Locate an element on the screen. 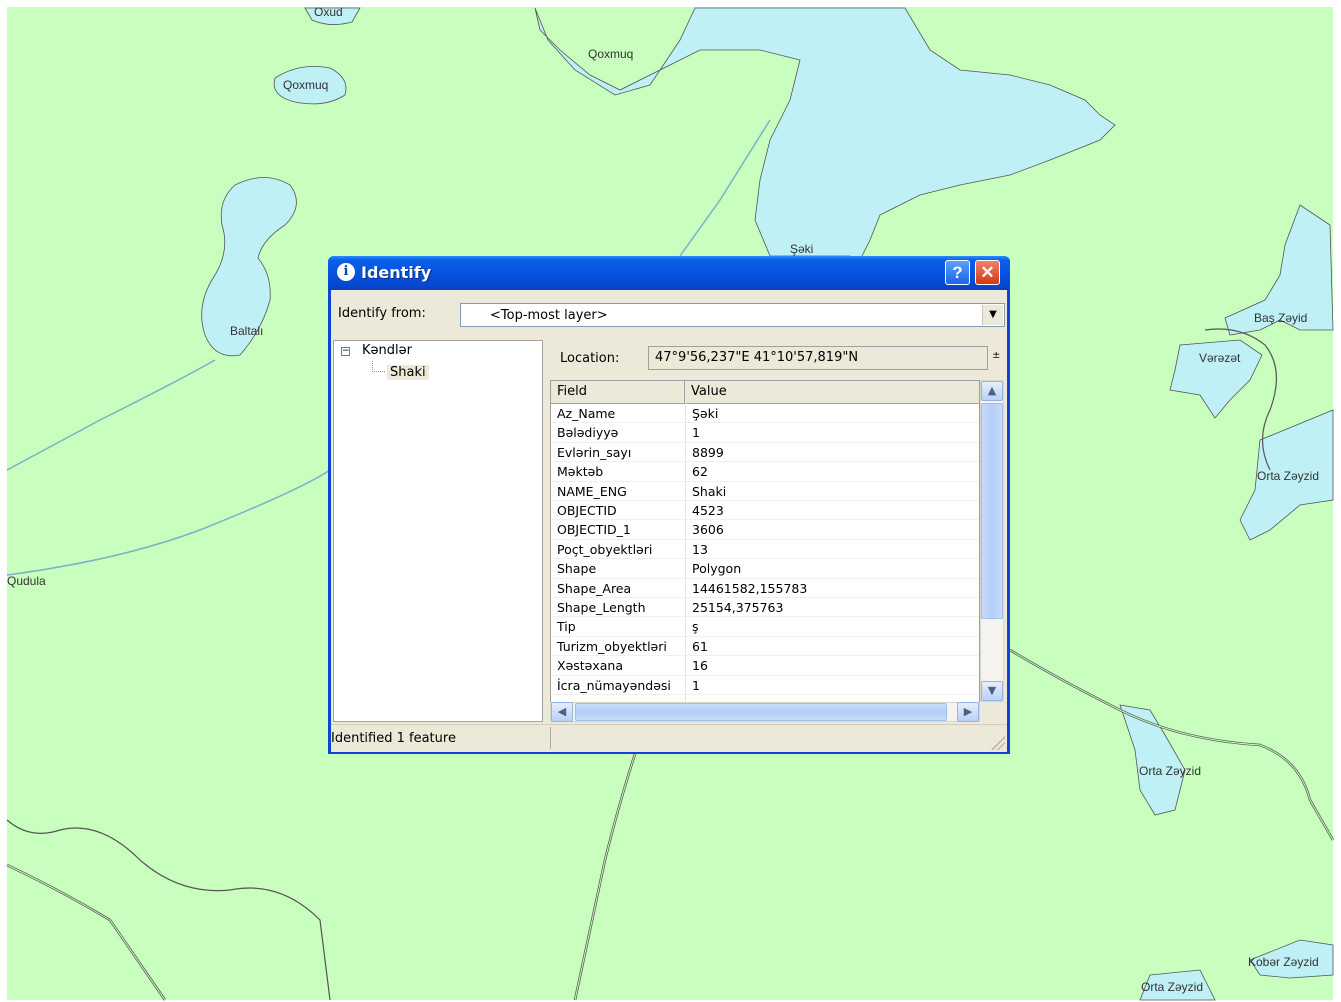 This screenshot has width=1341, height=1002. vertical-scrollbar: ▲ ▼ is located at coordinates (992, 541).